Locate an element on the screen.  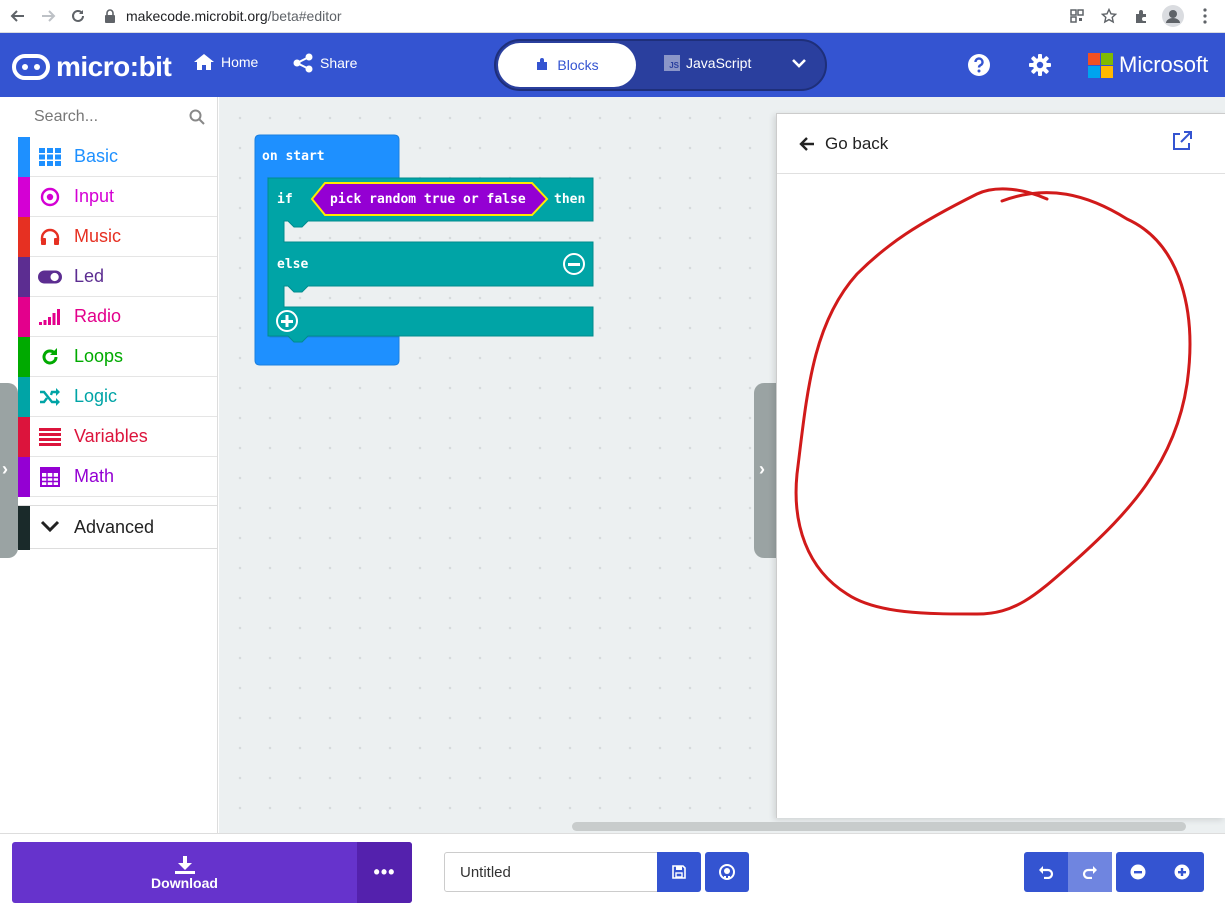
home-button: Home is located at coordinates (225, 62).